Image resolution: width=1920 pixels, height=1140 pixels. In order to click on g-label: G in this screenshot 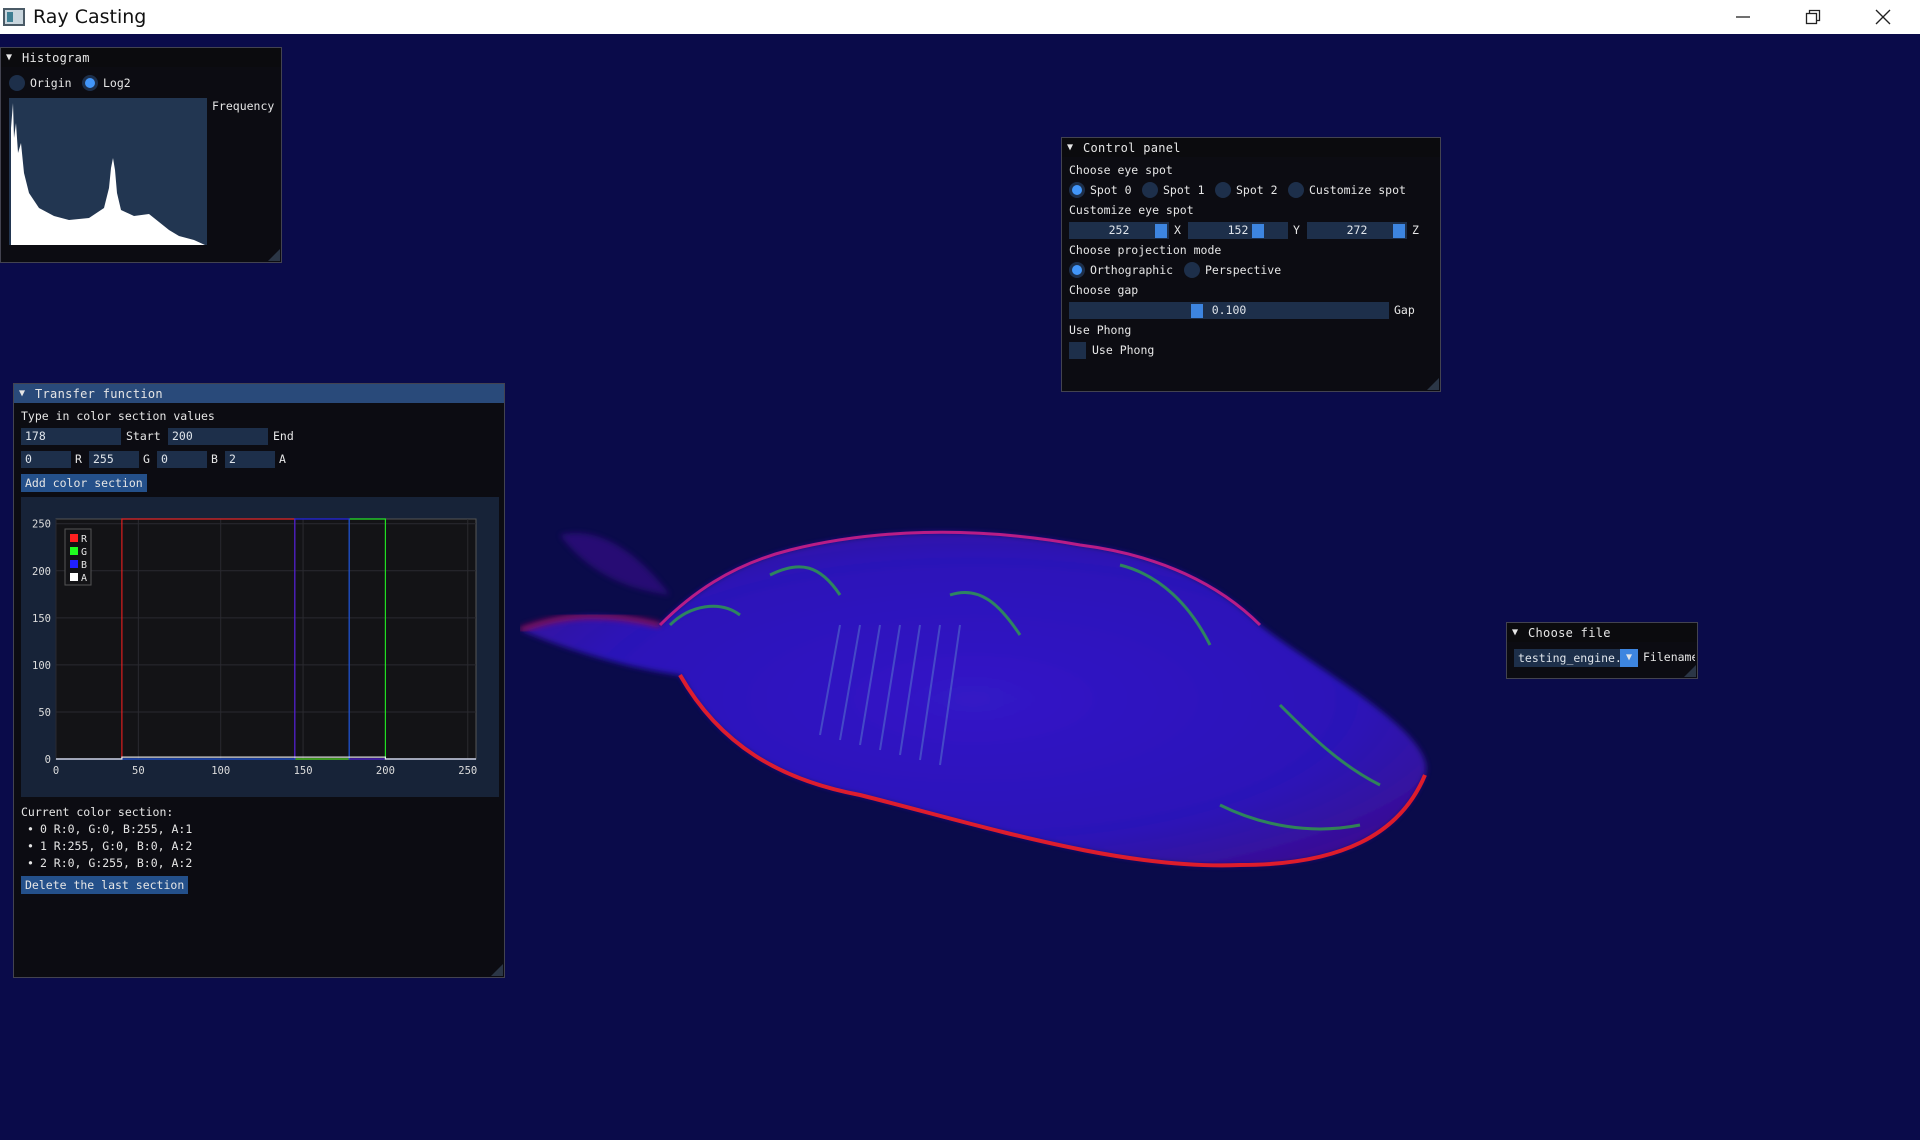, I will do `click(146, 459)`.